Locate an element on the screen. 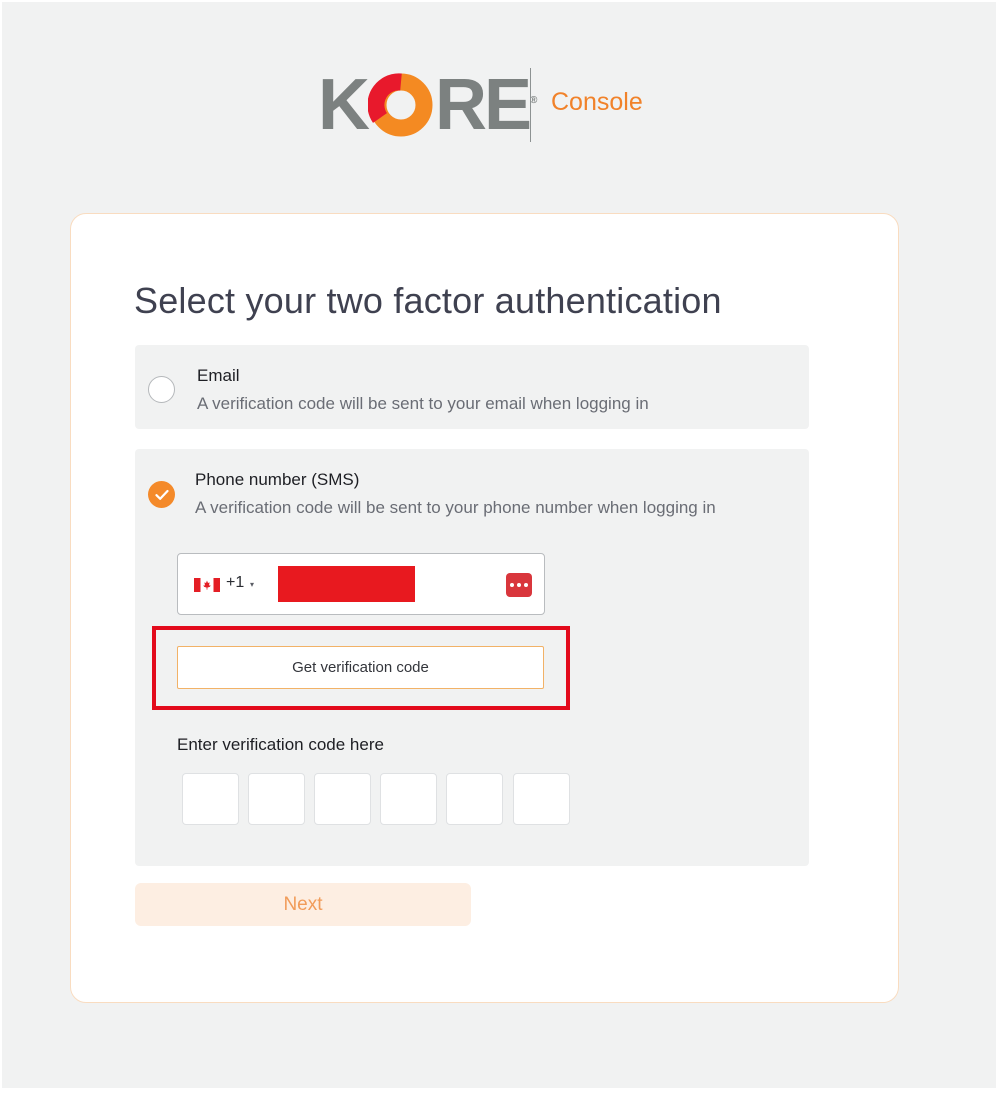 The width and height of the screenshot is (1000, 1095). email-option-title: Email is located at coordinates (218, 375).